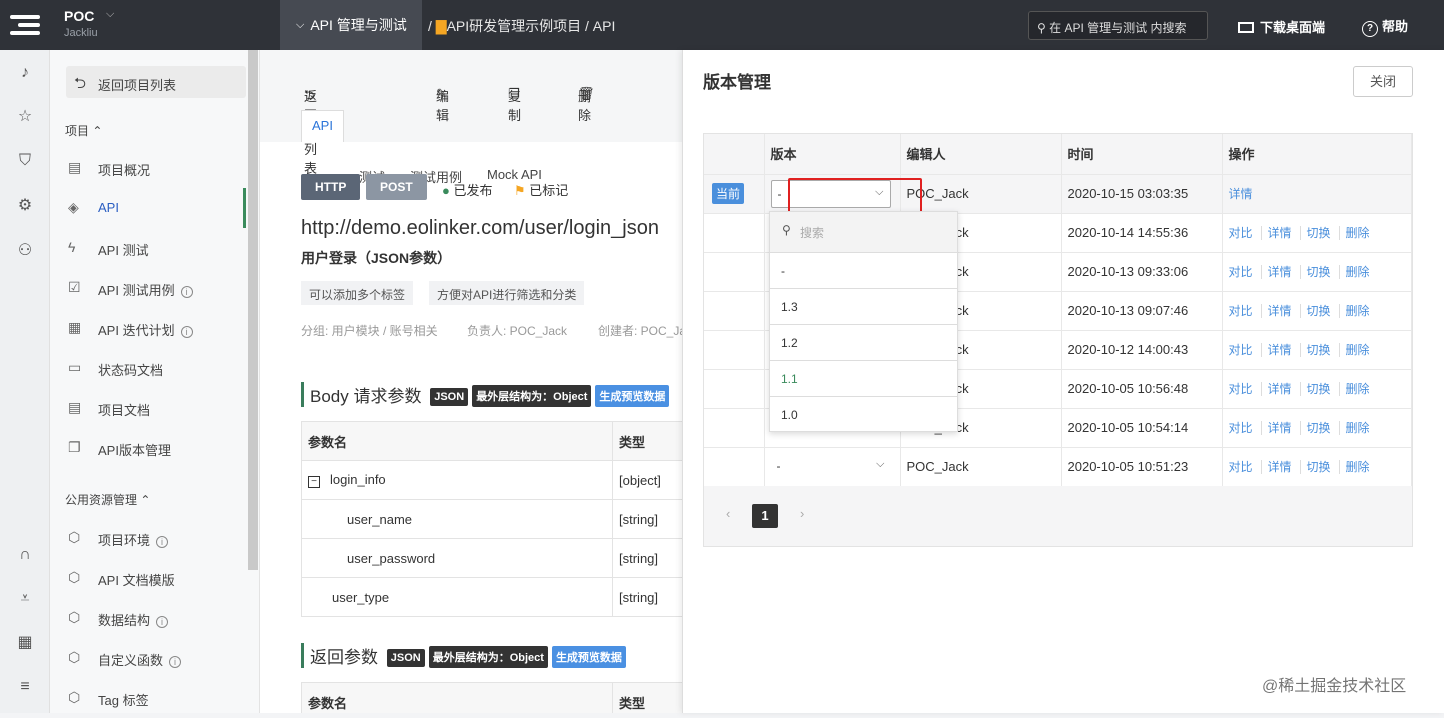  I want to click on headset-icon: ∩, so click(25, 555).